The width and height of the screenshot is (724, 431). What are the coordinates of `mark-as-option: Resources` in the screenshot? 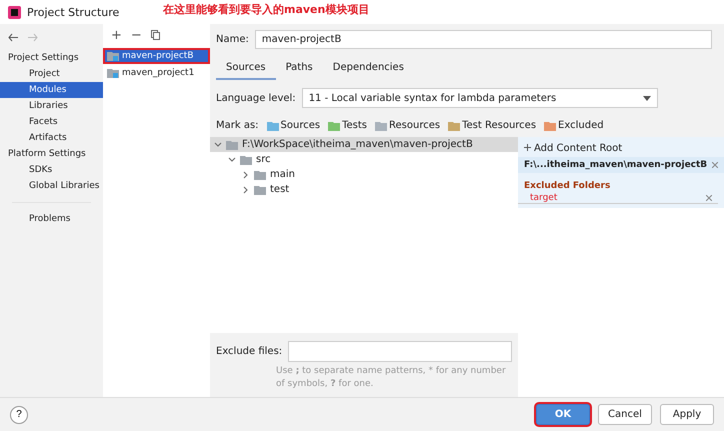 It's located at (414, 125).